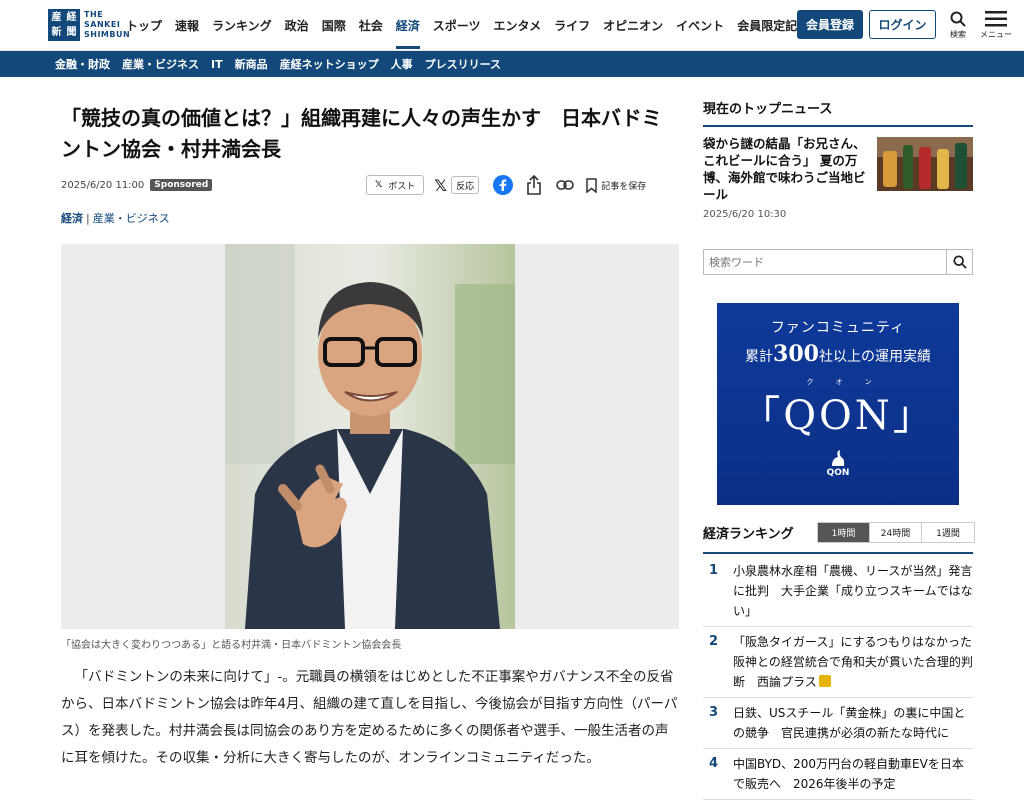 Image resolution: width=1024 pixels, height=802 pixels. I want to click on x-post-button: 𝕏 ポスト, so click(395, 185).